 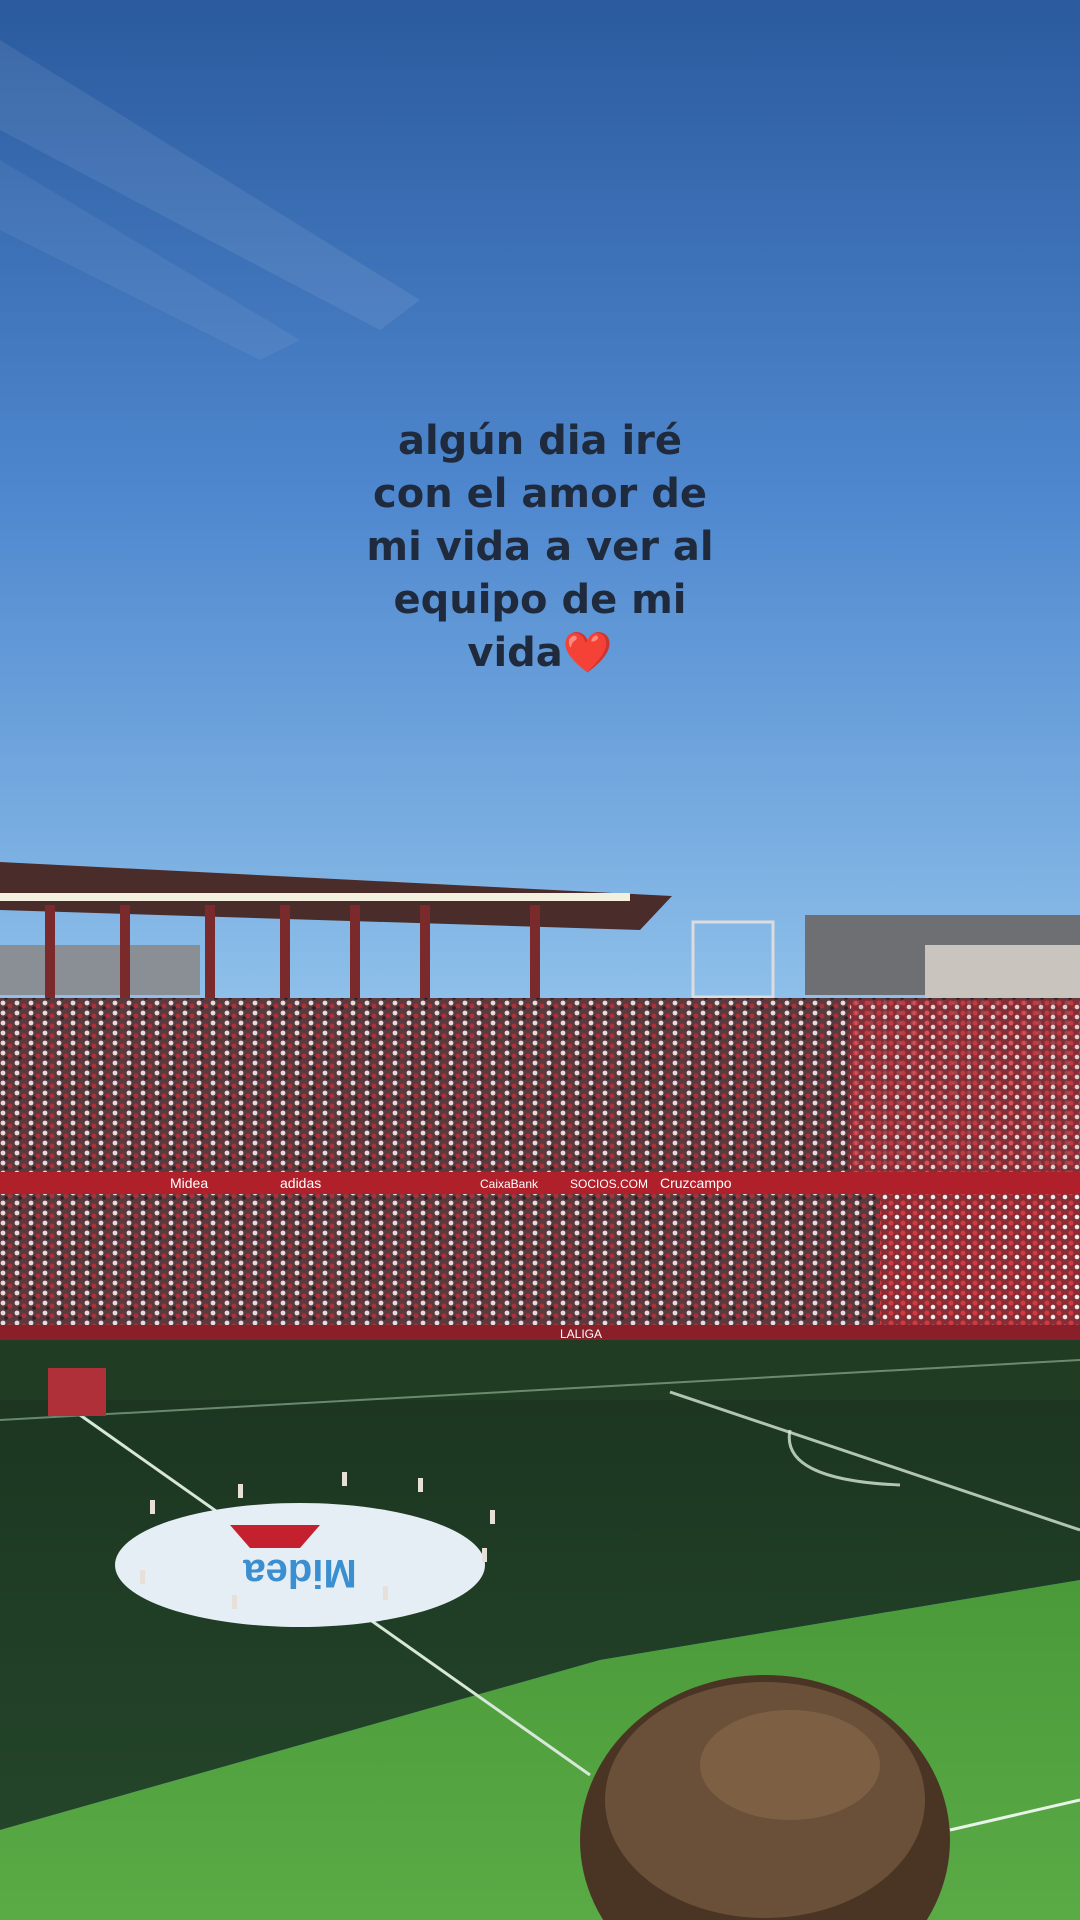 I want to click on ad-board-text: Midea, so click(x=189, y=1183).